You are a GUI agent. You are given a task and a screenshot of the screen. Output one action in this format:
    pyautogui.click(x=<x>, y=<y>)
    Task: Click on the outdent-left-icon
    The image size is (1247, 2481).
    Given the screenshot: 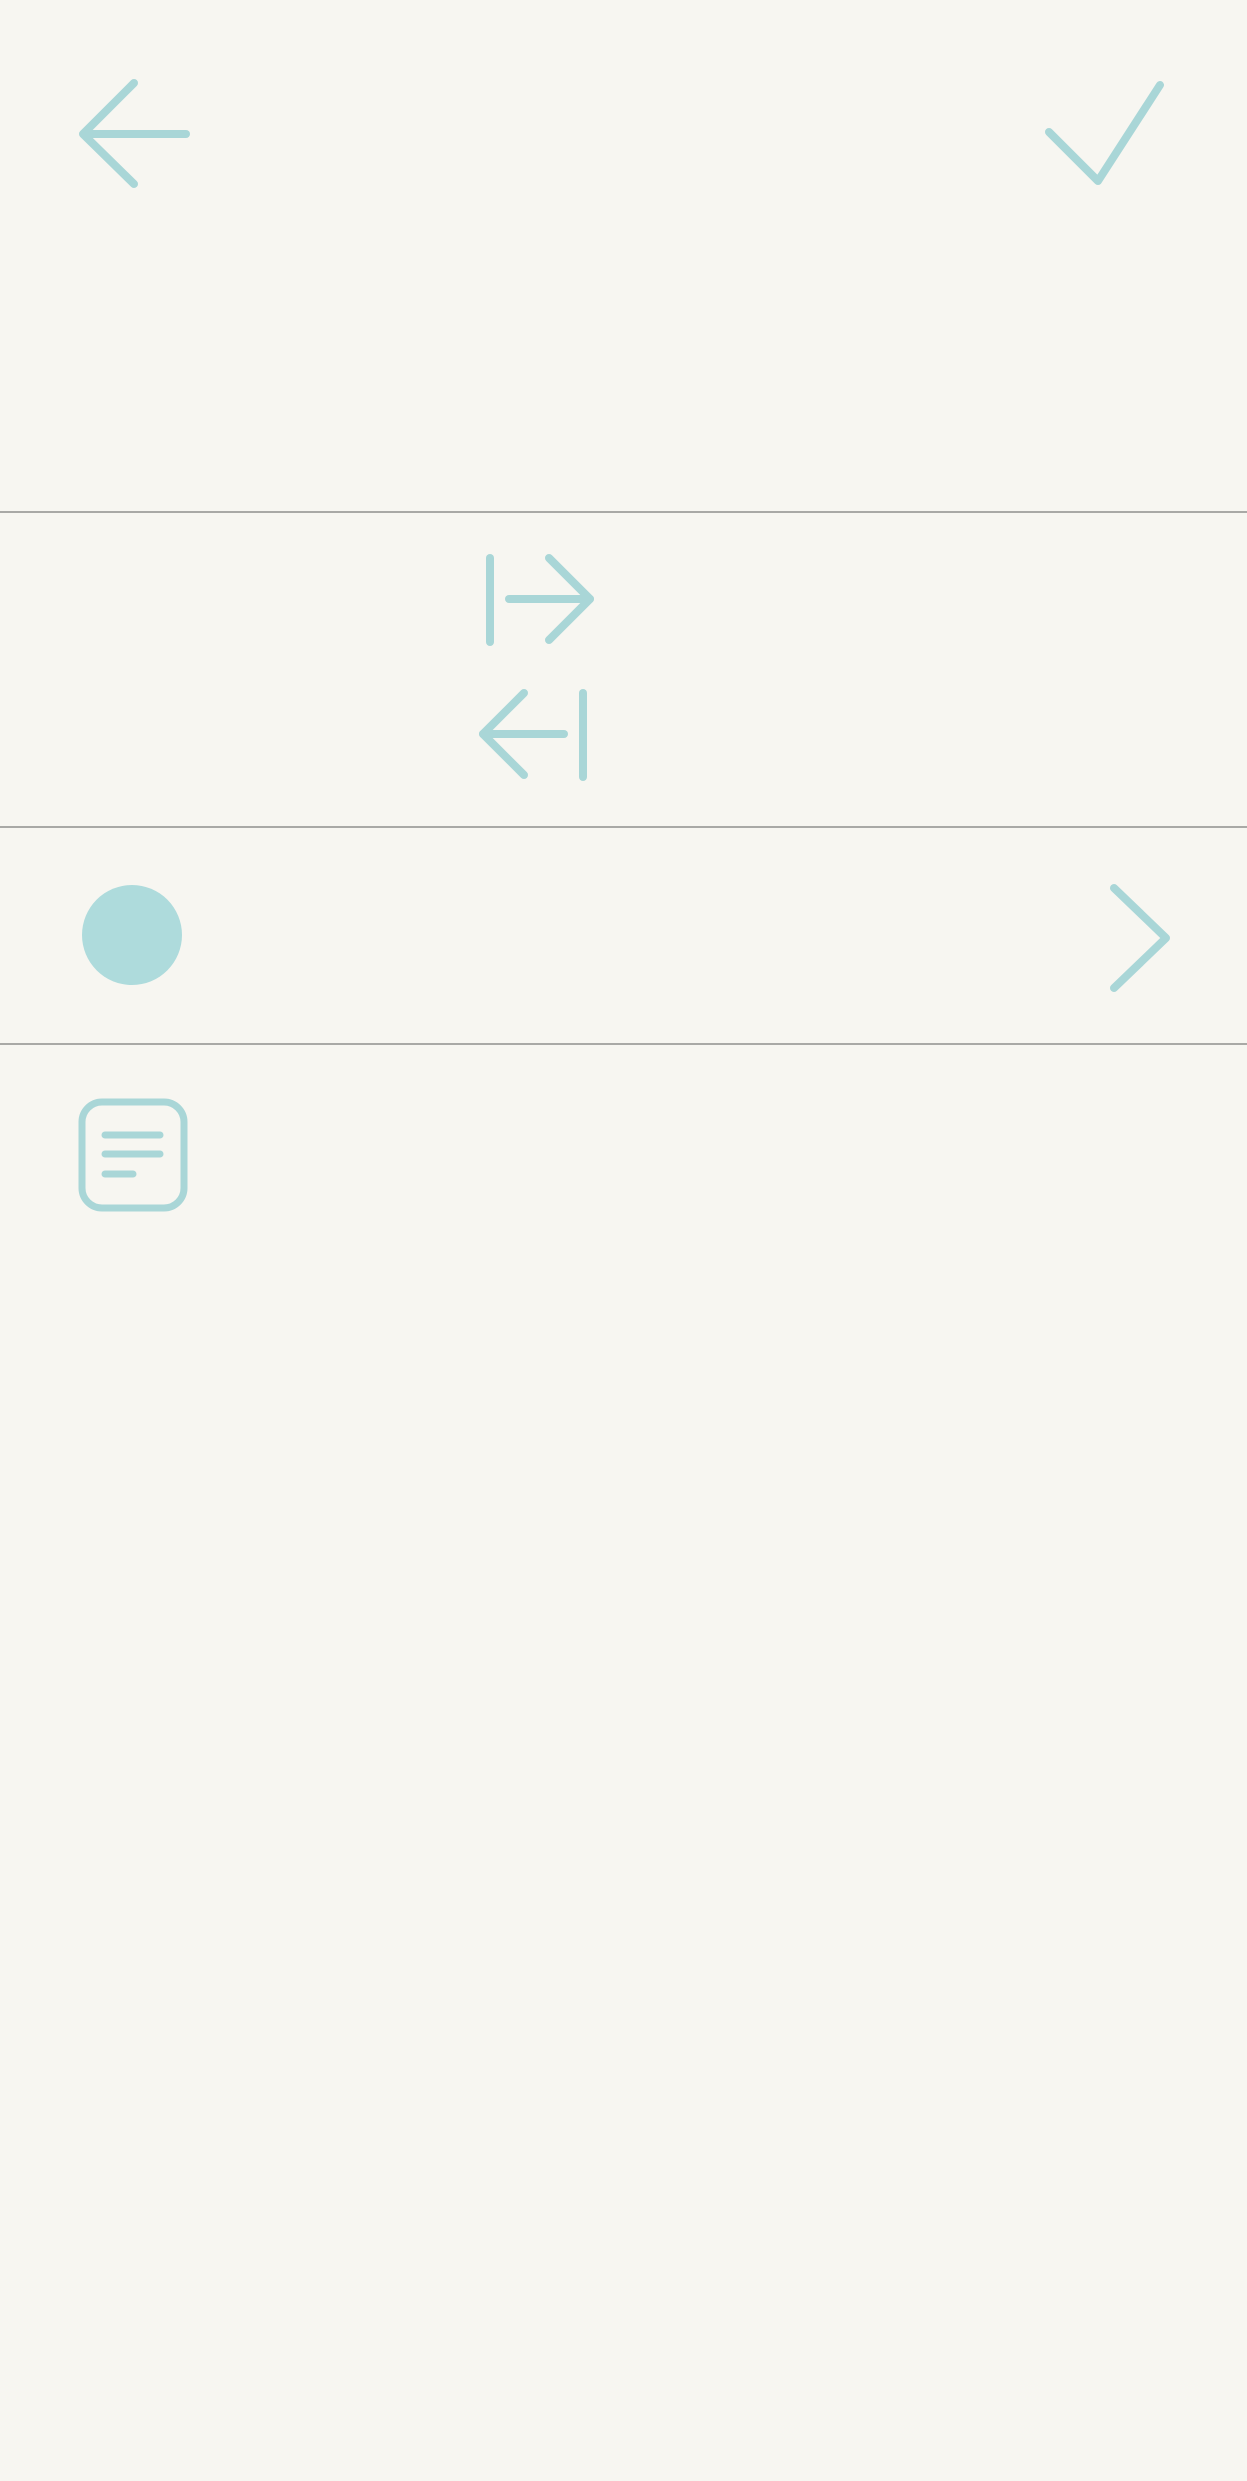 What is the action you would take?
    pyautogui.click(x=533, y=735)
    